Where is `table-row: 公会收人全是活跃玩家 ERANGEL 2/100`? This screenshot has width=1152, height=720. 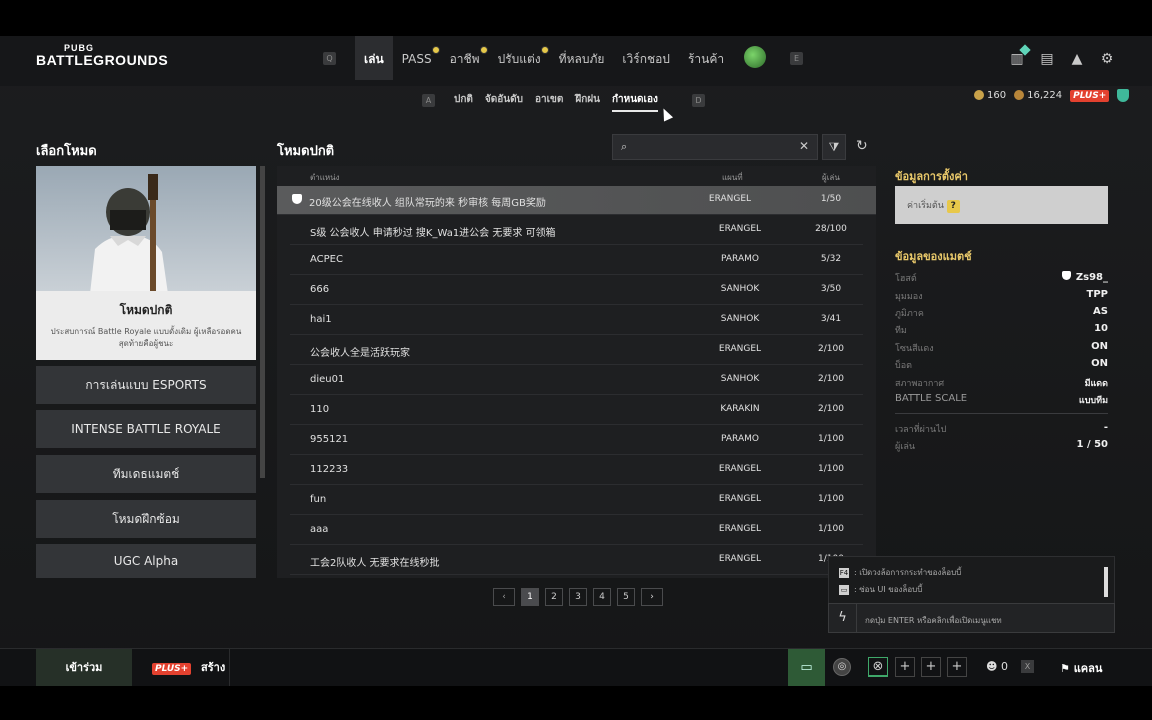
table-row: 公会收人全是活跃玩家 ERANGEL 2/100 is located at coordinates (576, 350).